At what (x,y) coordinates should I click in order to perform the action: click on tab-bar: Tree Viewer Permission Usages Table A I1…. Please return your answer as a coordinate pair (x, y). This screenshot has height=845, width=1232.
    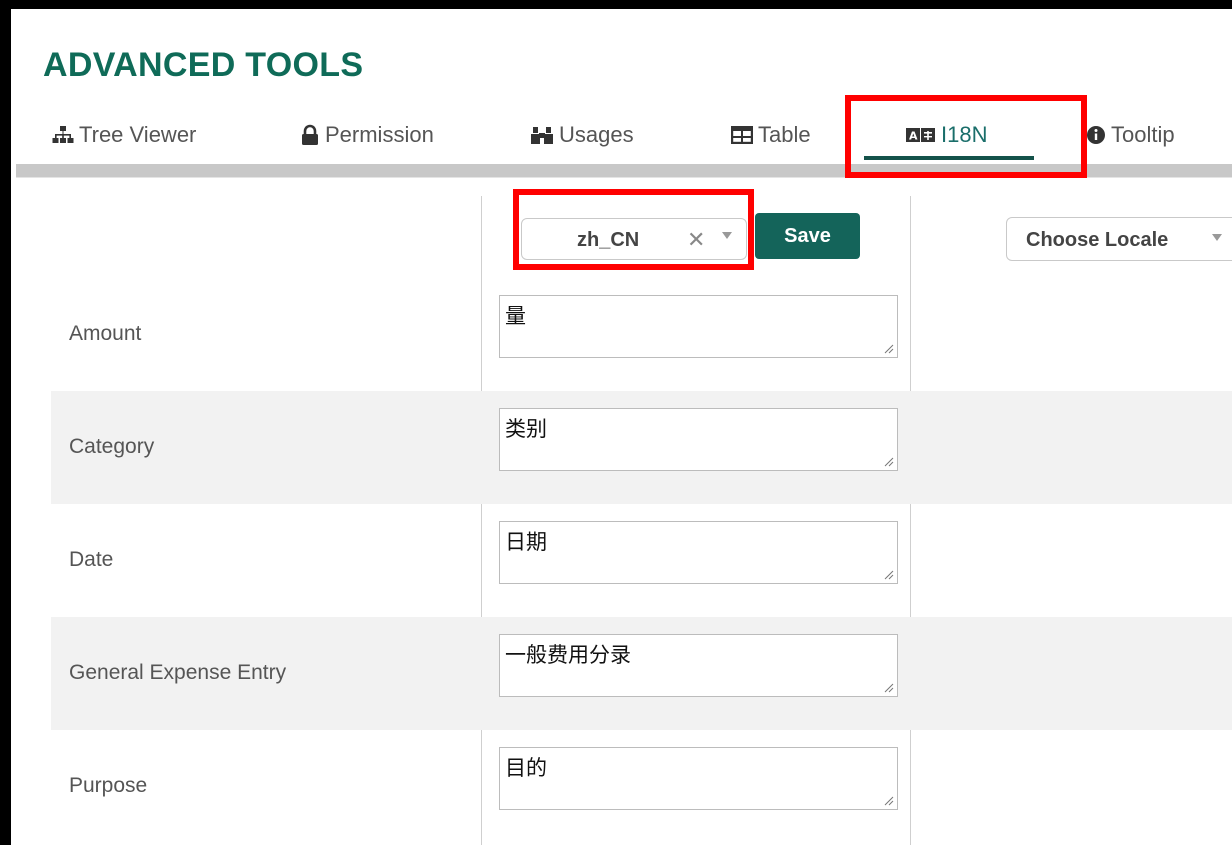
    Looking at the image, I should click on (621, 137).